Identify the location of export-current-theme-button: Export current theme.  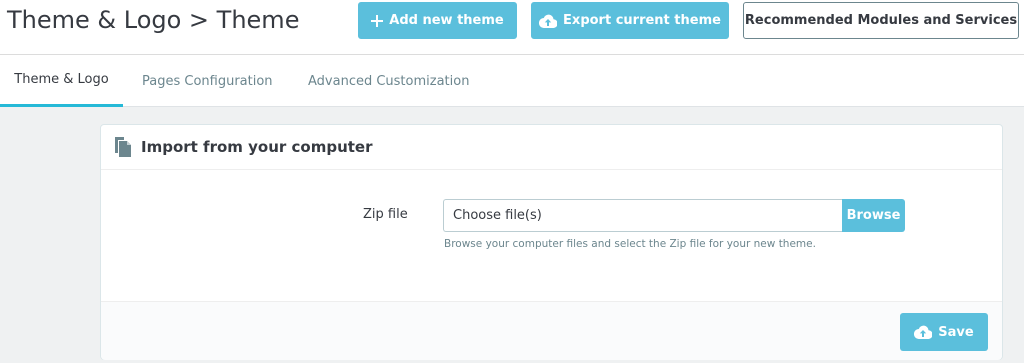
(630, 20).